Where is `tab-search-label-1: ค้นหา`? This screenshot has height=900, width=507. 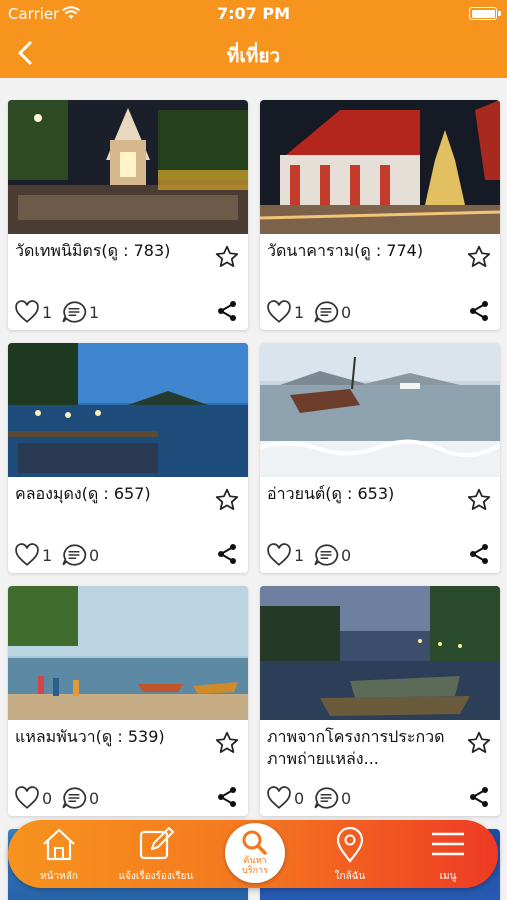
tab-search-label-1: ค้นหา is located at coordinates (255, 861).